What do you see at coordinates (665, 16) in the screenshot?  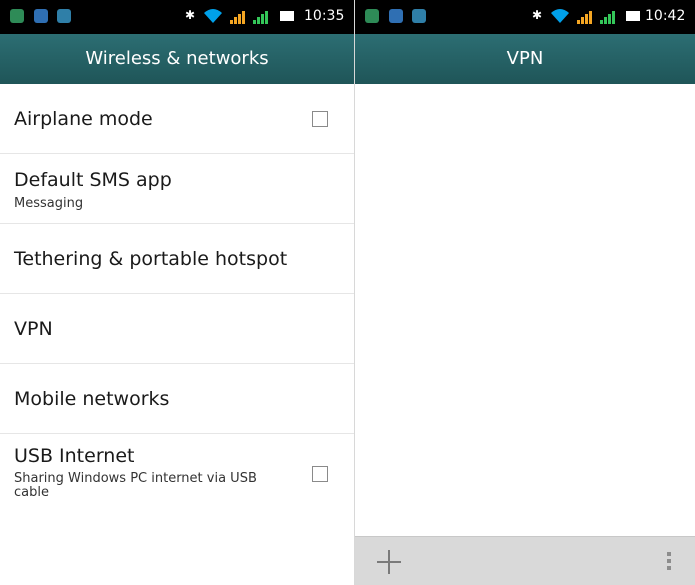 I see `status-time: 10:42` at bounding box center [665, 16].